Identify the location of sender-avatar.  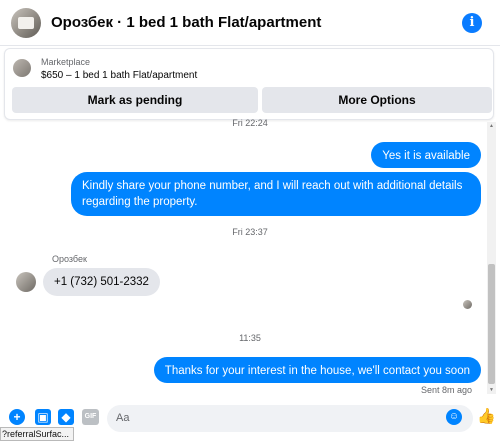
(26, 282).